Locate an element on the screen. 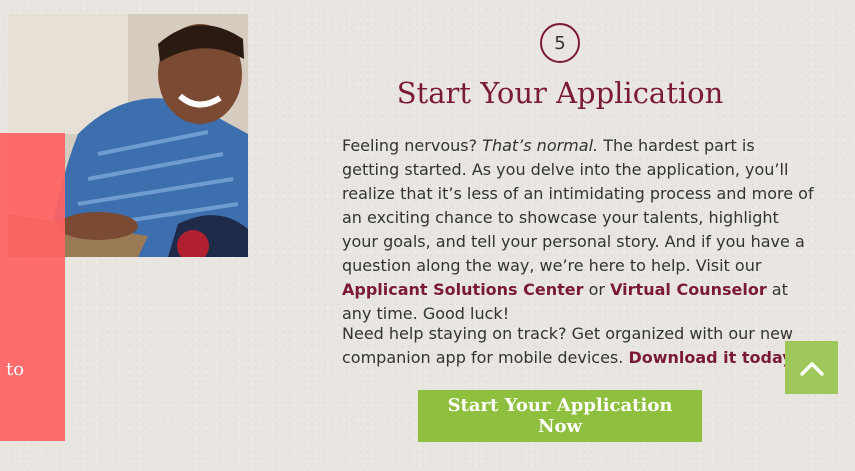  side-promo-text: to is located at coordinates (15, 369).